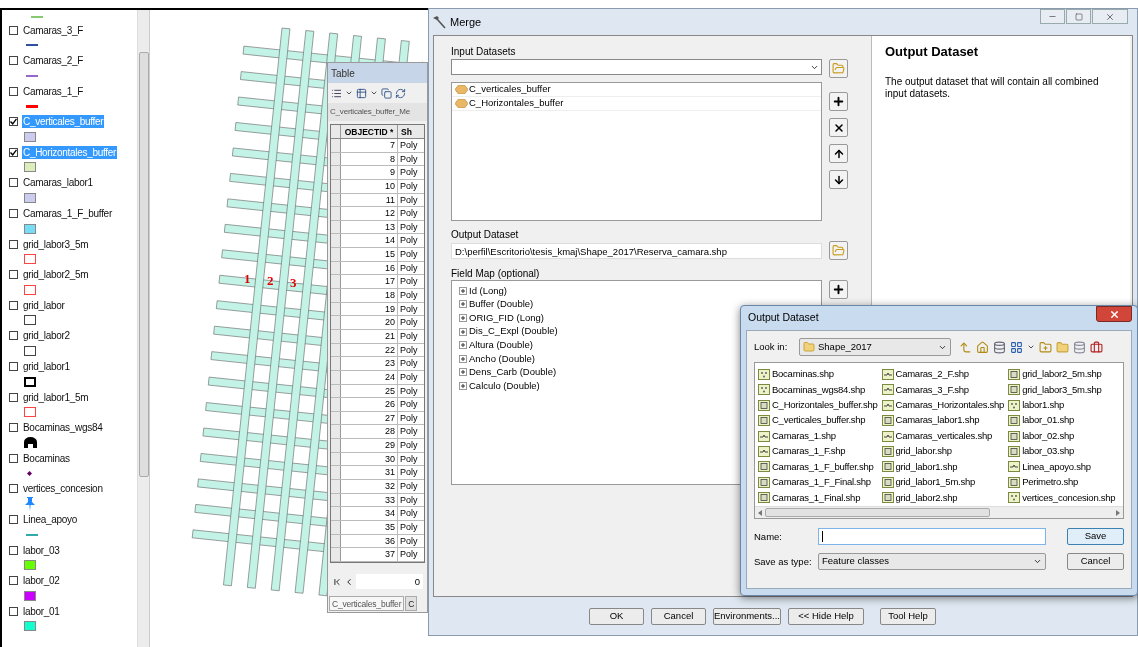  What do you see at coordinates (783, 562) in the screenshot?
I see `field-label: Save as type:` at bounding box center [783, 562].